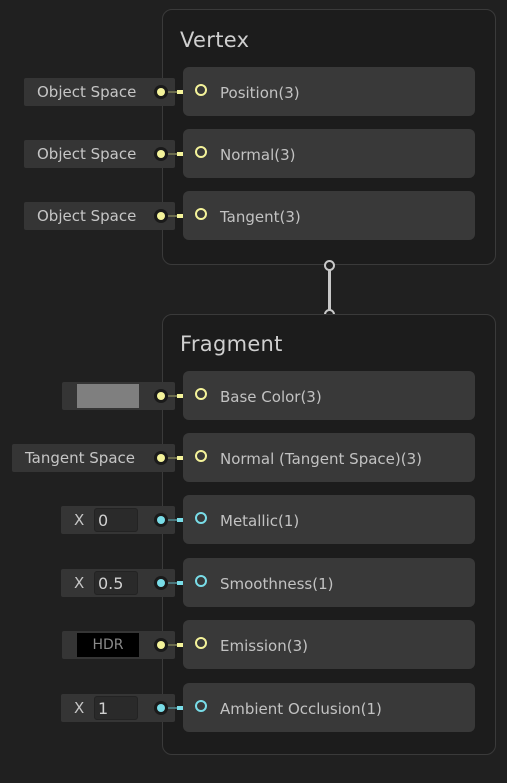 The width and height of the screenshot is (507, 783). I want to click on base-color-field, so click(118, 396).